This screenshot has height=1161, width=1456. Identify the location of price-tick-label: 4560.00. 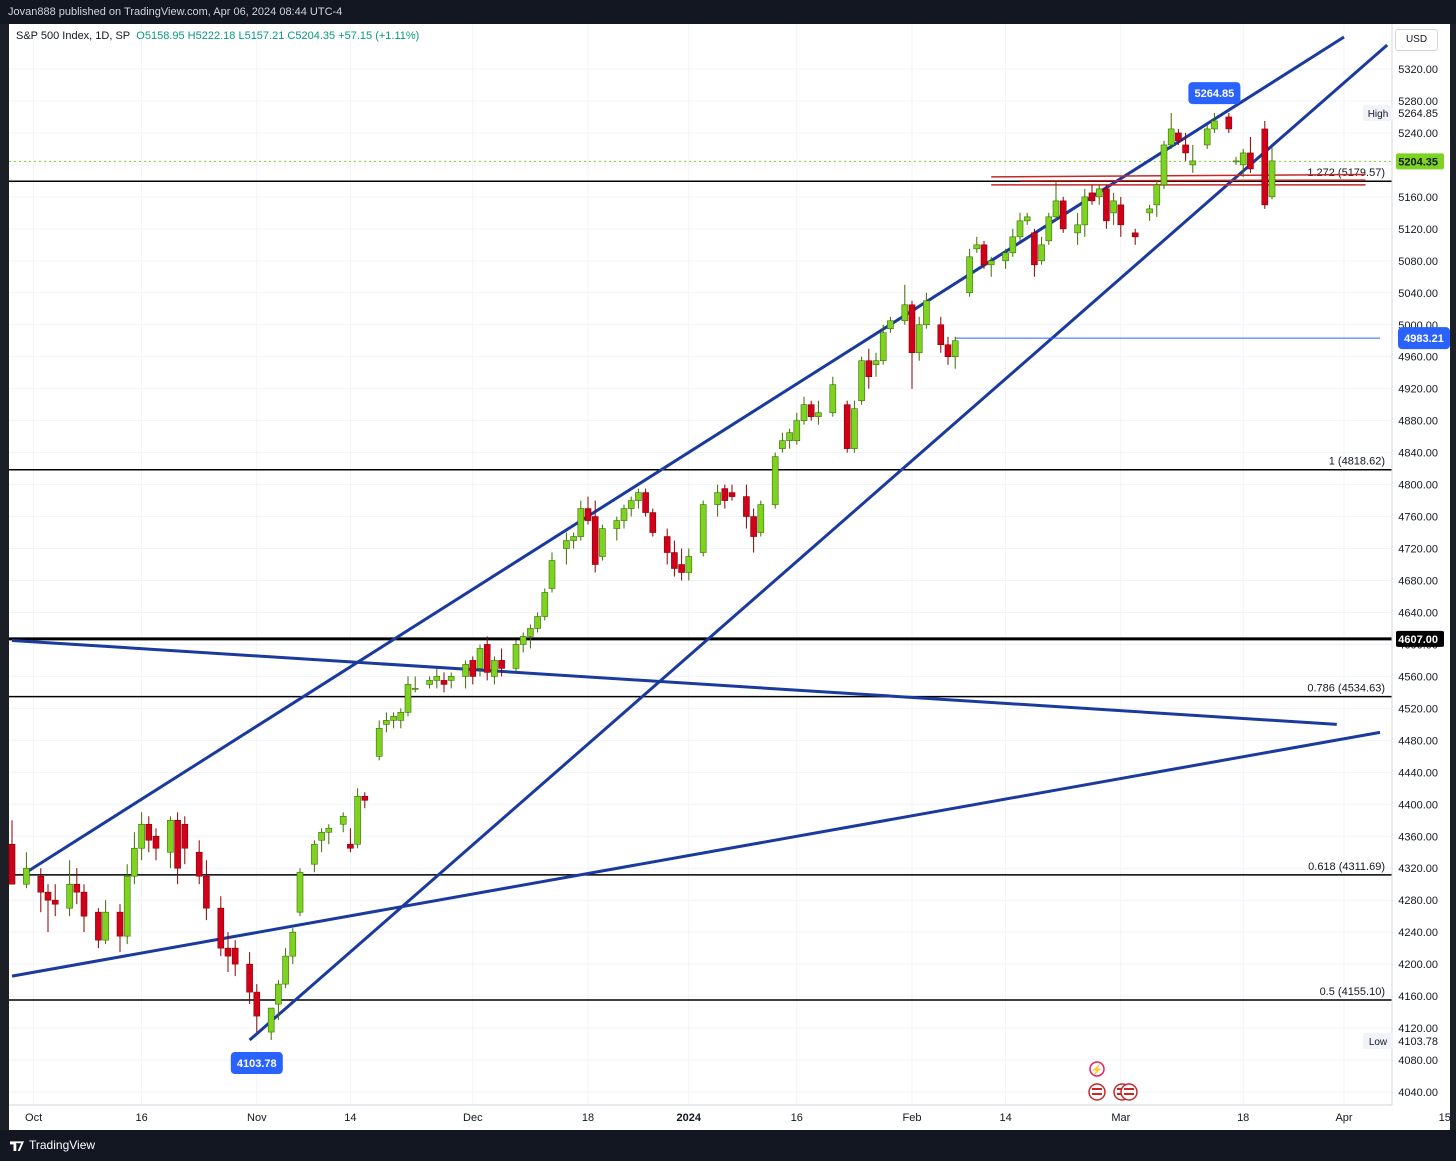
(1418, 677).